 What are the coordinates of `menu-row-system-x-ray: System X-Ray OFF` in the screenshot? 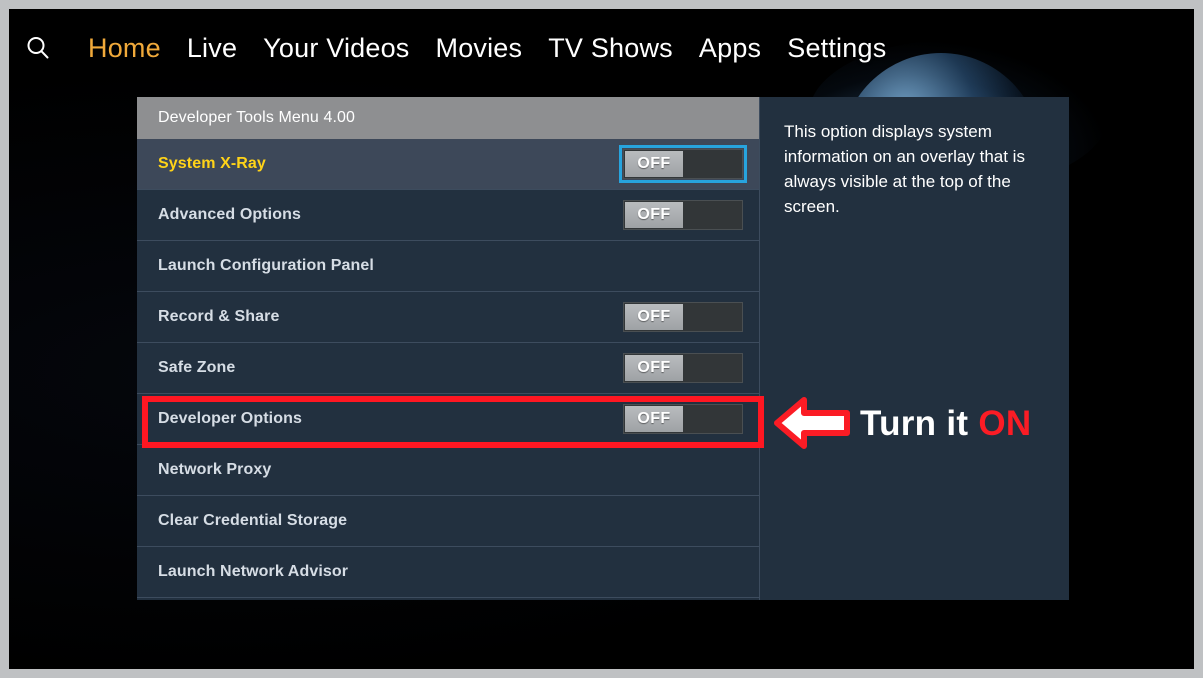 It's located at (448, 164).